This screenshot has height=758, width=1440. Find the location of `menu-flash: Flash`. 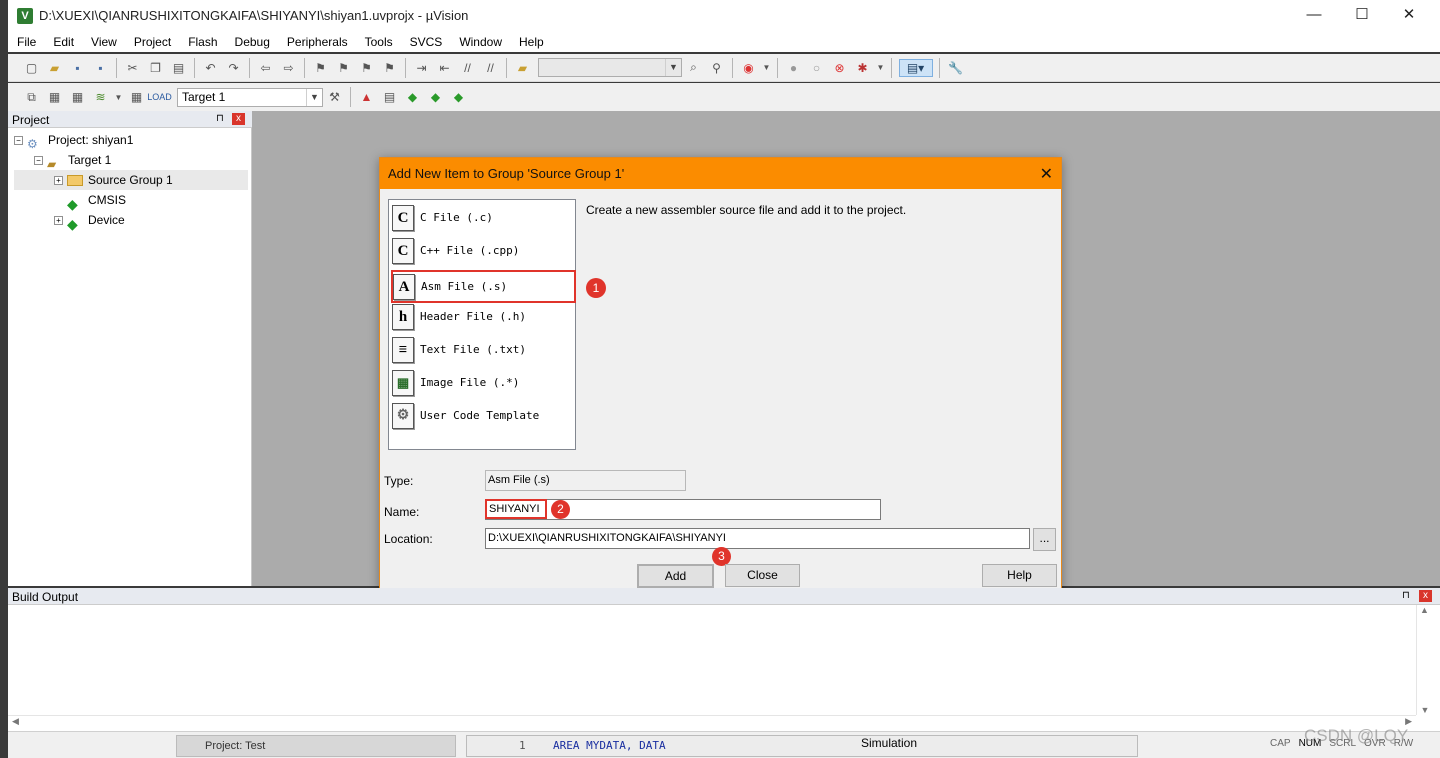

menu-flash: Flash is located at coordinates (202, 42).